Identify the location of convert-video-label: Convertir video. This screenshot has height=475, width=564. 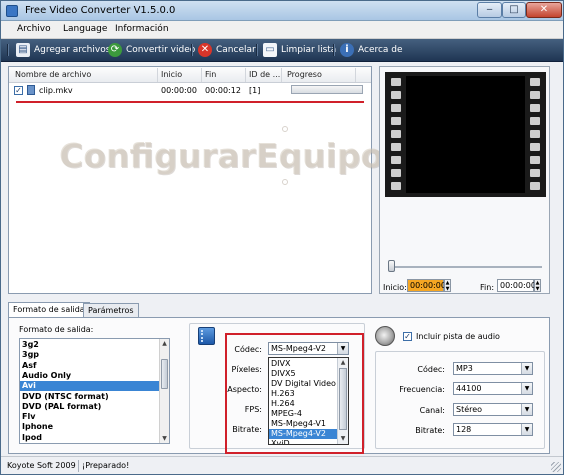
(161, 50).